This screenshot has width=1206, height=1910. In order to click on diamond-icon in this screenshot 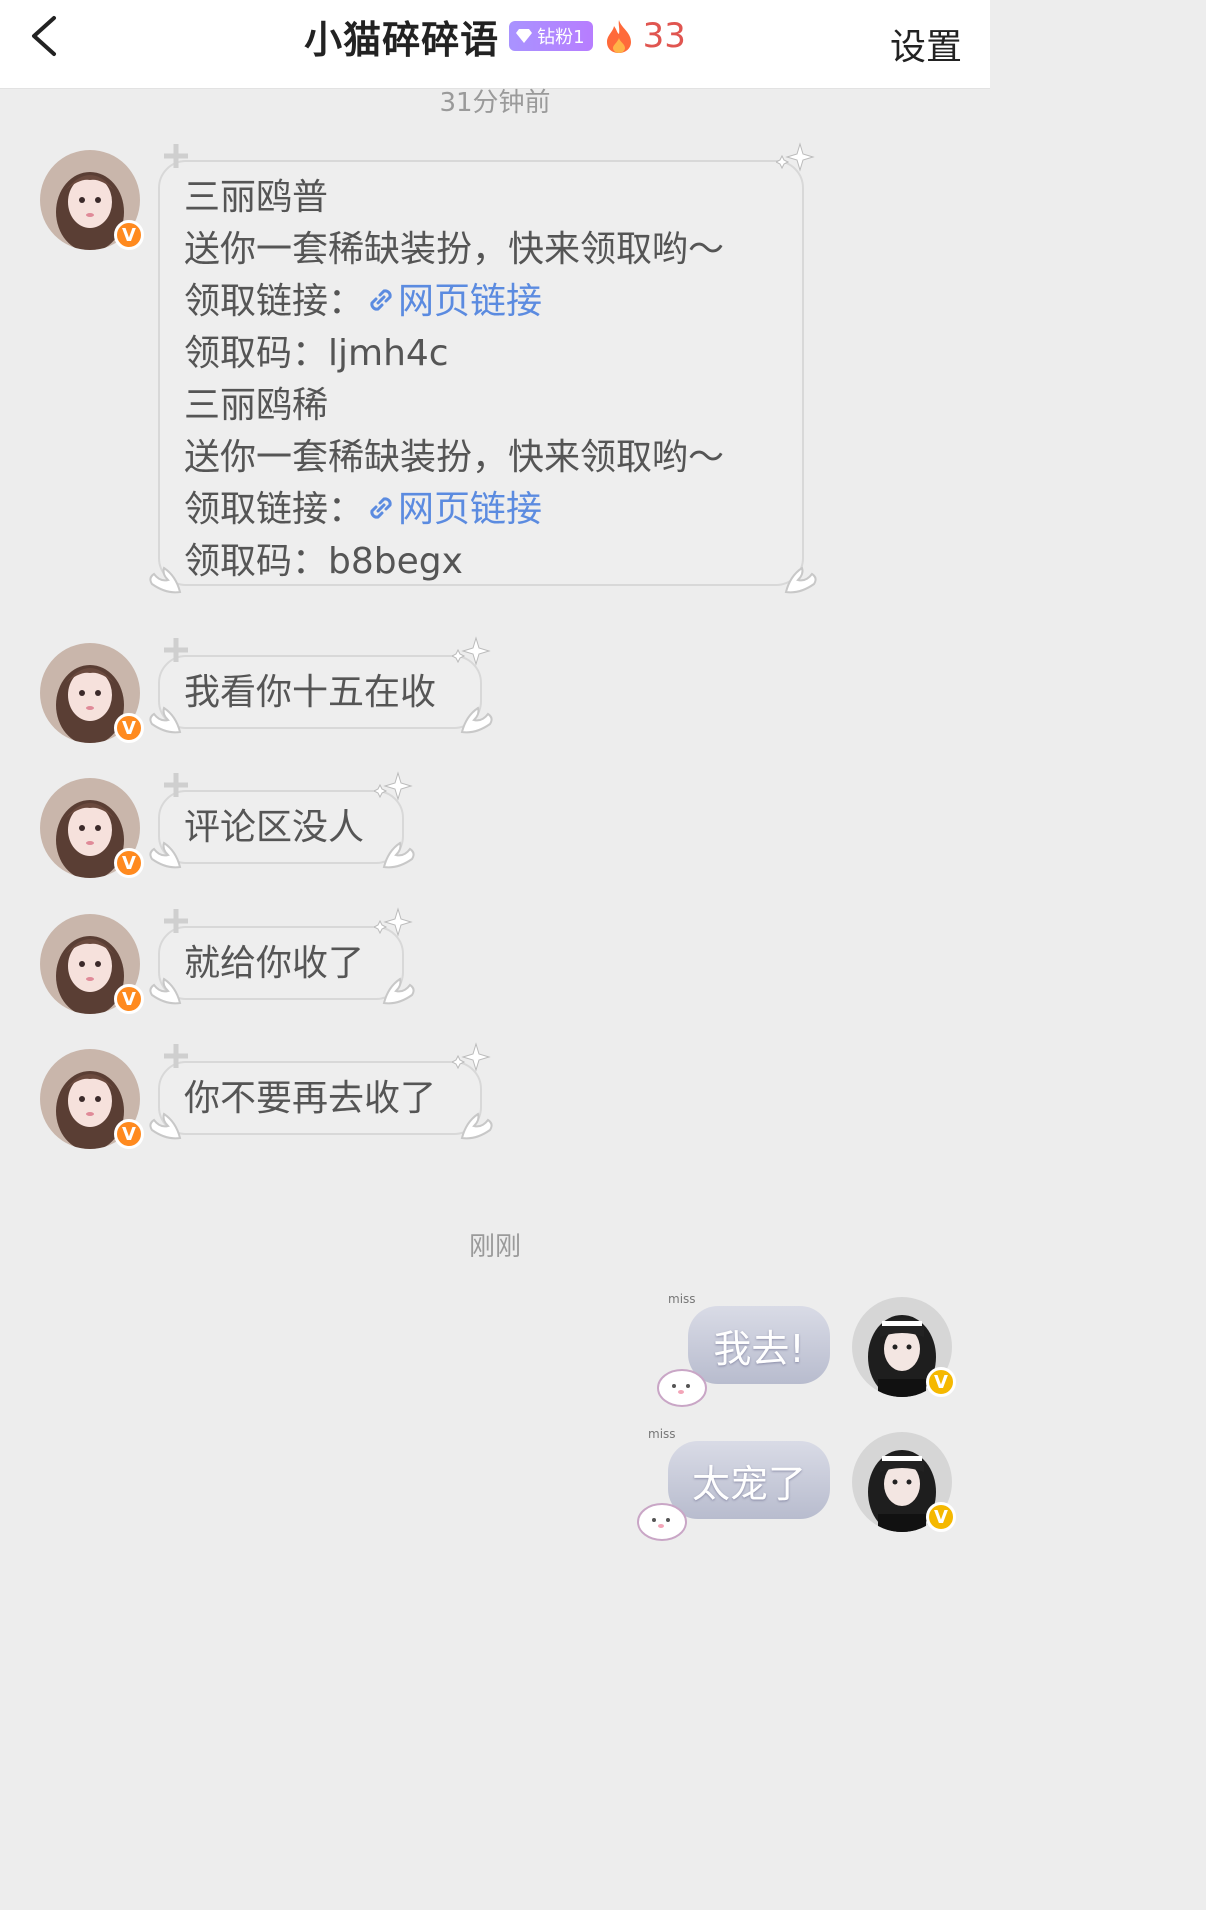, I will do `click(524, 36)`.